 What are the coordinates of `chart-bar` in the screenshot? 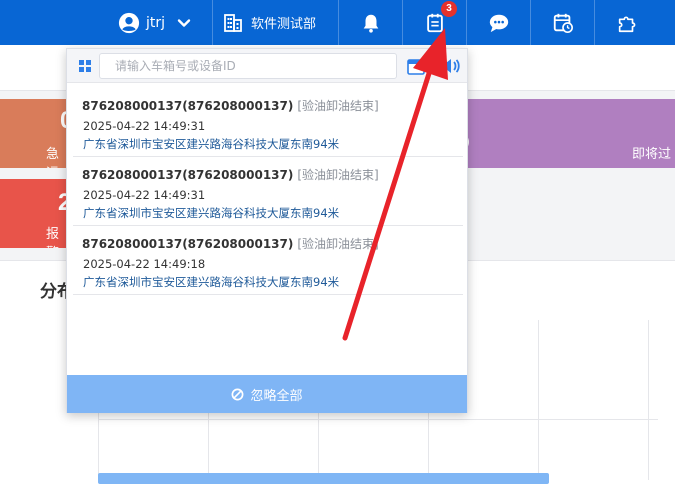 It's located at (323, 478).